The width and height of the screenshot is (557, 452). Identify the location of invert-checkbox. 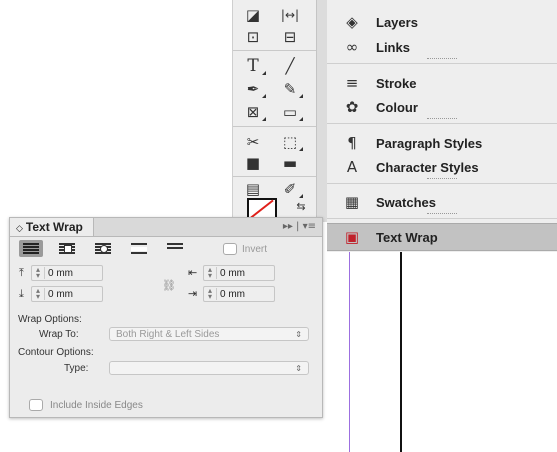
(230, 249).